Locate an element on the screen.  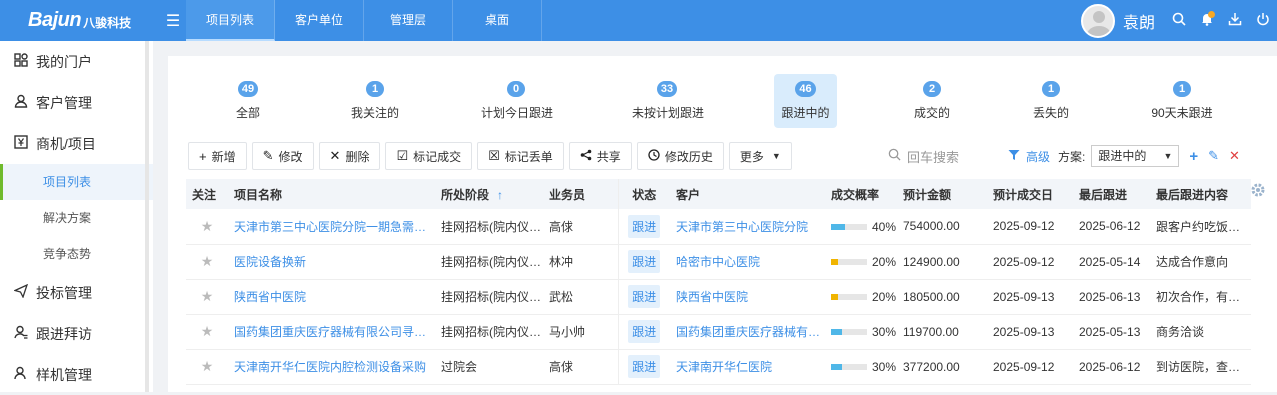
probability-label: 20% is located at coordinates (884, 262).